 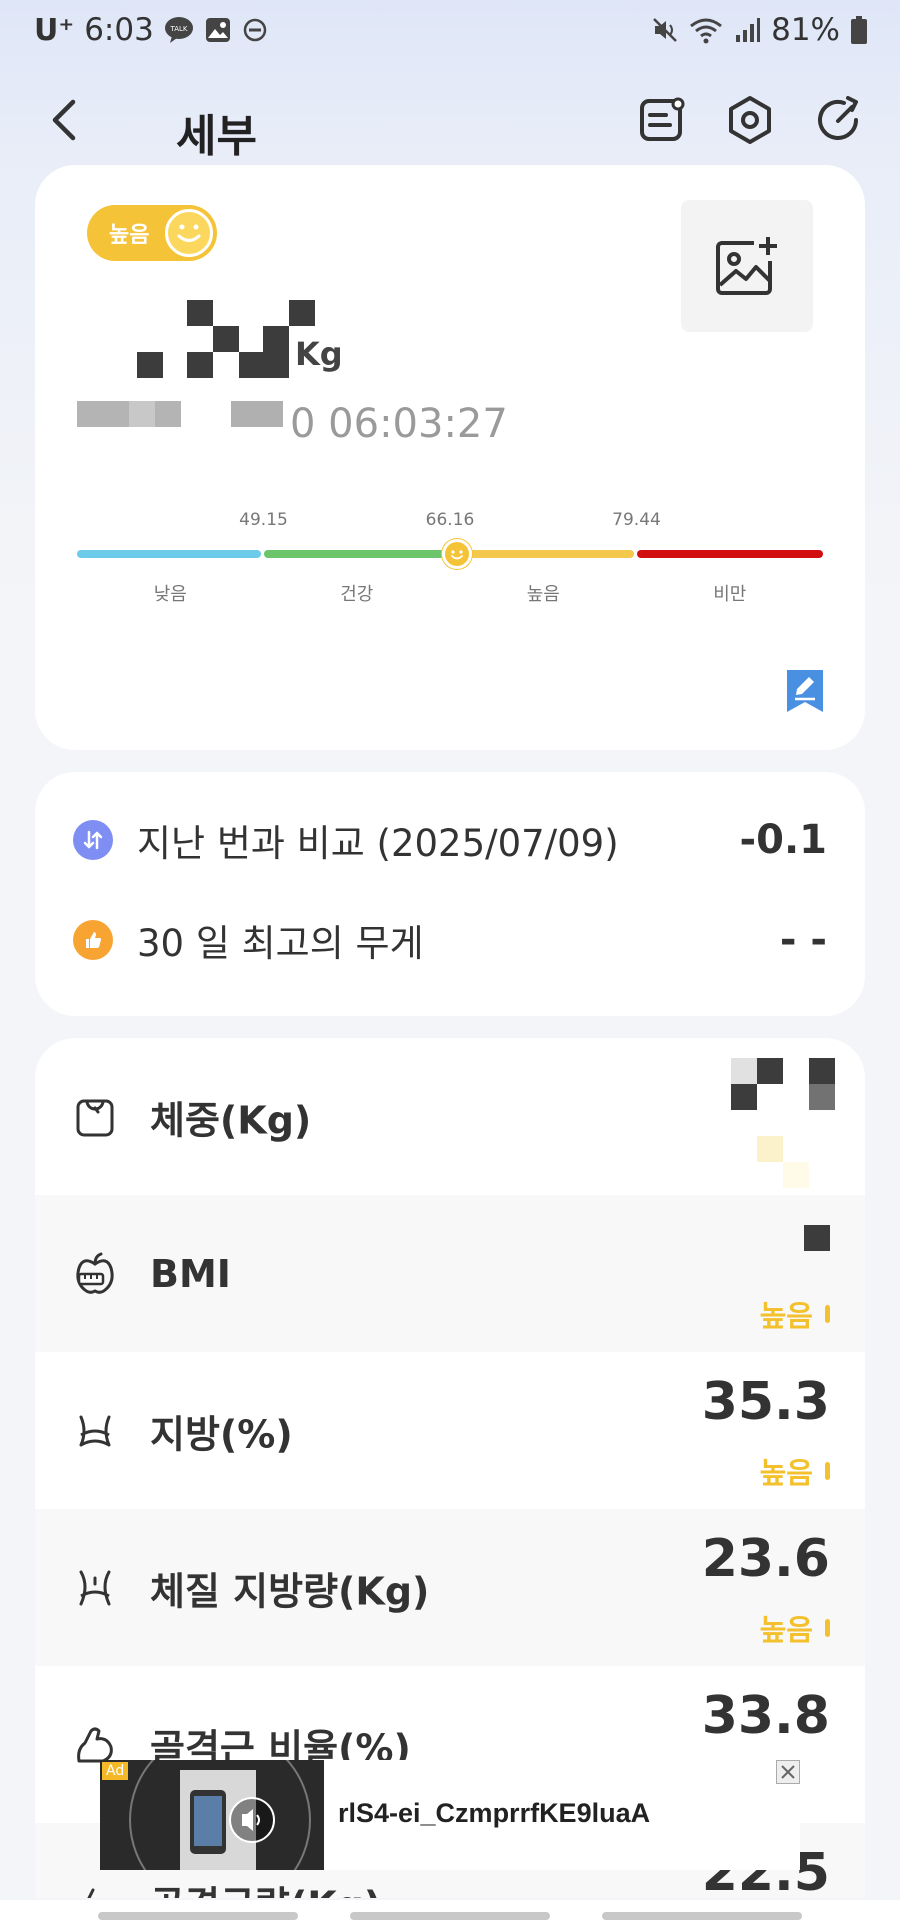 What do you see at coordinates (494, 1813) in the screenshot?
I see `ad-title: rlS4-ei_CzmprrfKE9luaA` at bounding box center [494, 1813].